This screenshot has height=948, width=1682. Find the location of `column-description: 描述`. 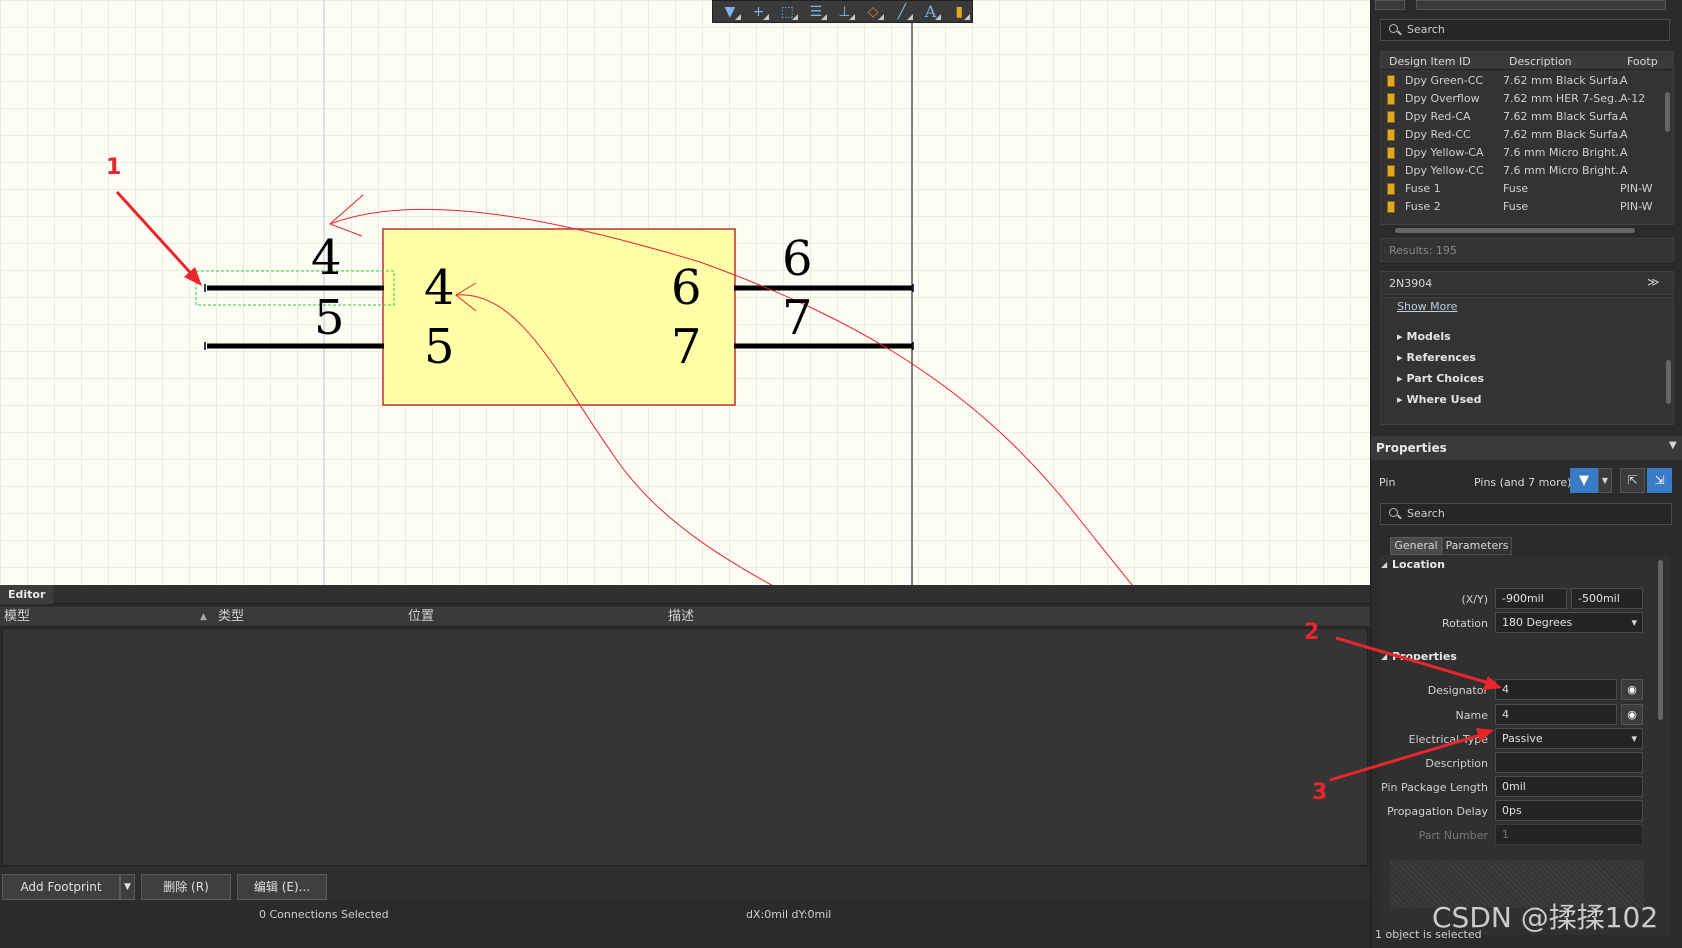

column-description: 描述 is located at coordinates (681, 617).